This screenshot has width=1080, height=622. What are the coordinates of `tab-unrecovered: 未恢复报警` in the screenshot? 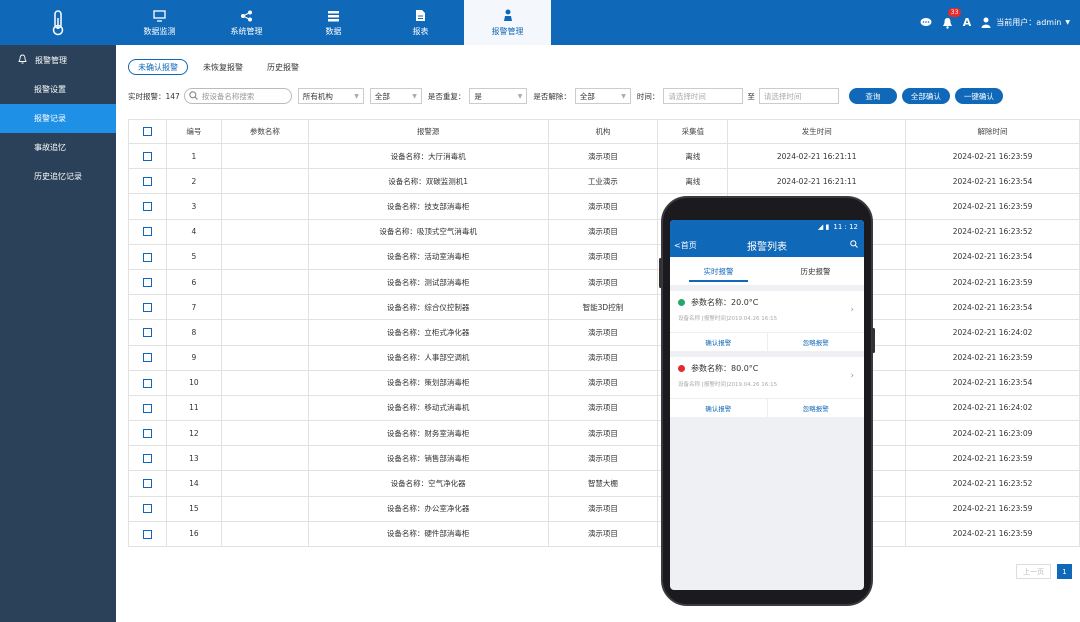 It's located at (223, 67).